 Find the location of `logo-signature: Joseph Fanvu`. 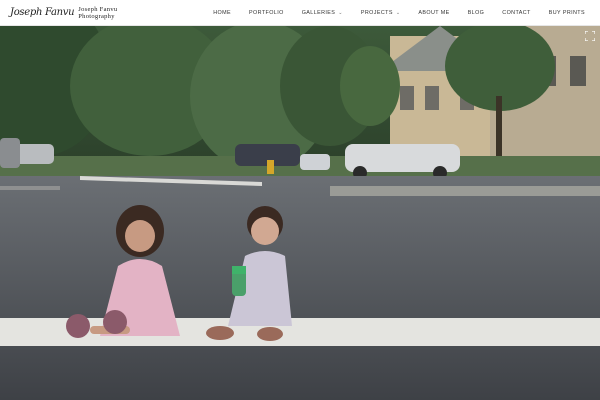

logo-signature: Joseph Fanvu is located at coordinates (42, 12).